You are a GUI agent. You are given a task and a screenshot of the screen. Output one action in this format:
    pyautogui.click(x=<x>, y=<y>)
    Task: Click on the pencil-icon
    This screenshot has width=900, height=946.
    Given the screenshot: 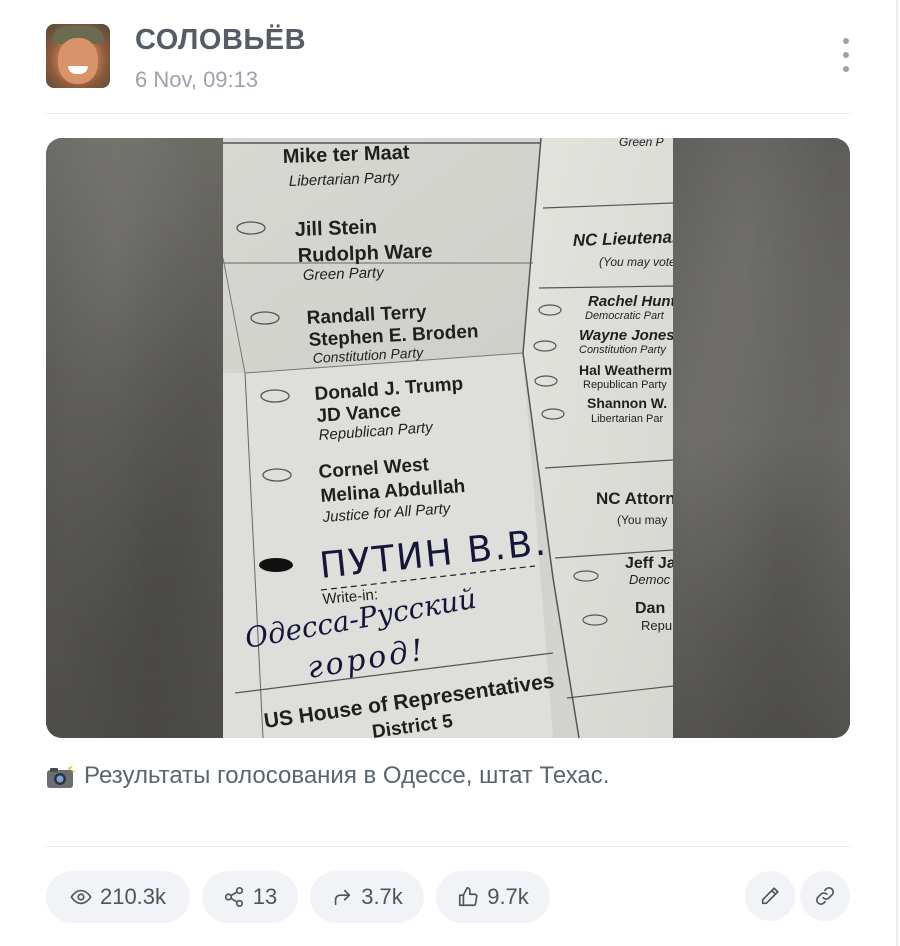 What is the action you would take?
    pyautogui.click(x=770, y=896)
    